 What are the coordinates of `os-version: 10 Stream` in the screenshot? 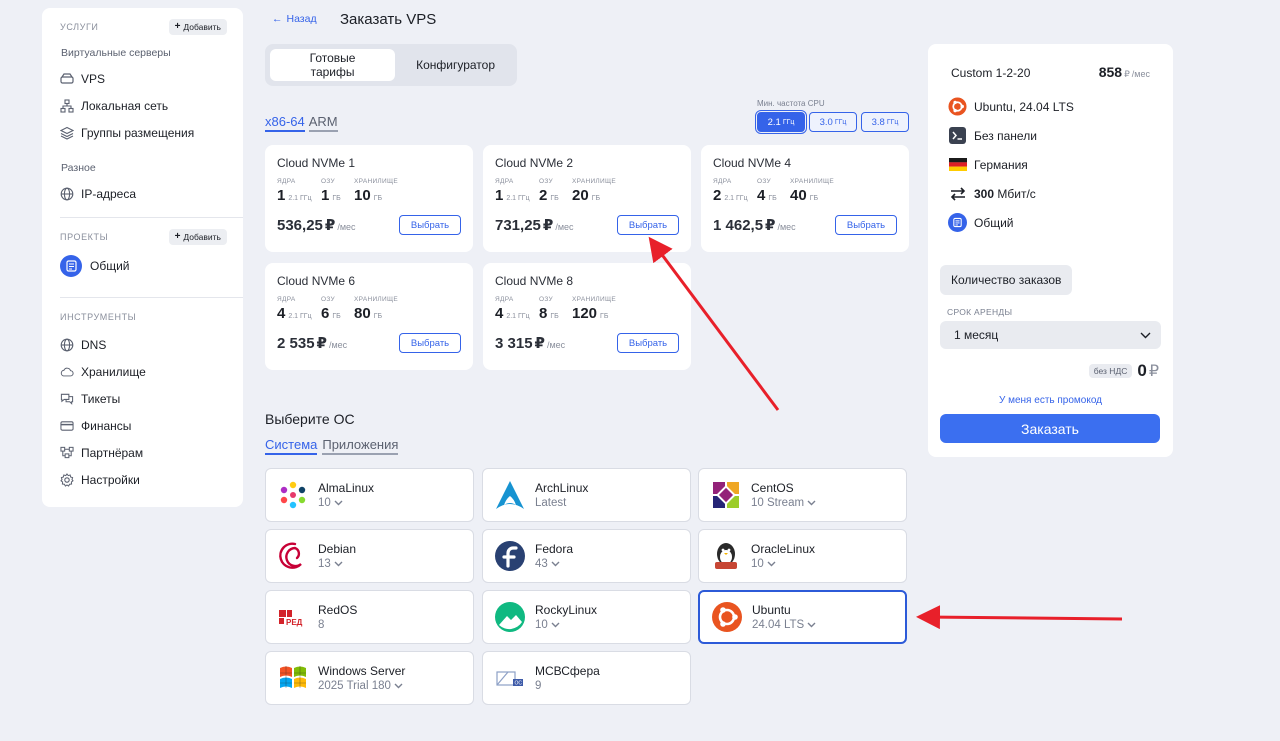 It's located at (783, 503).